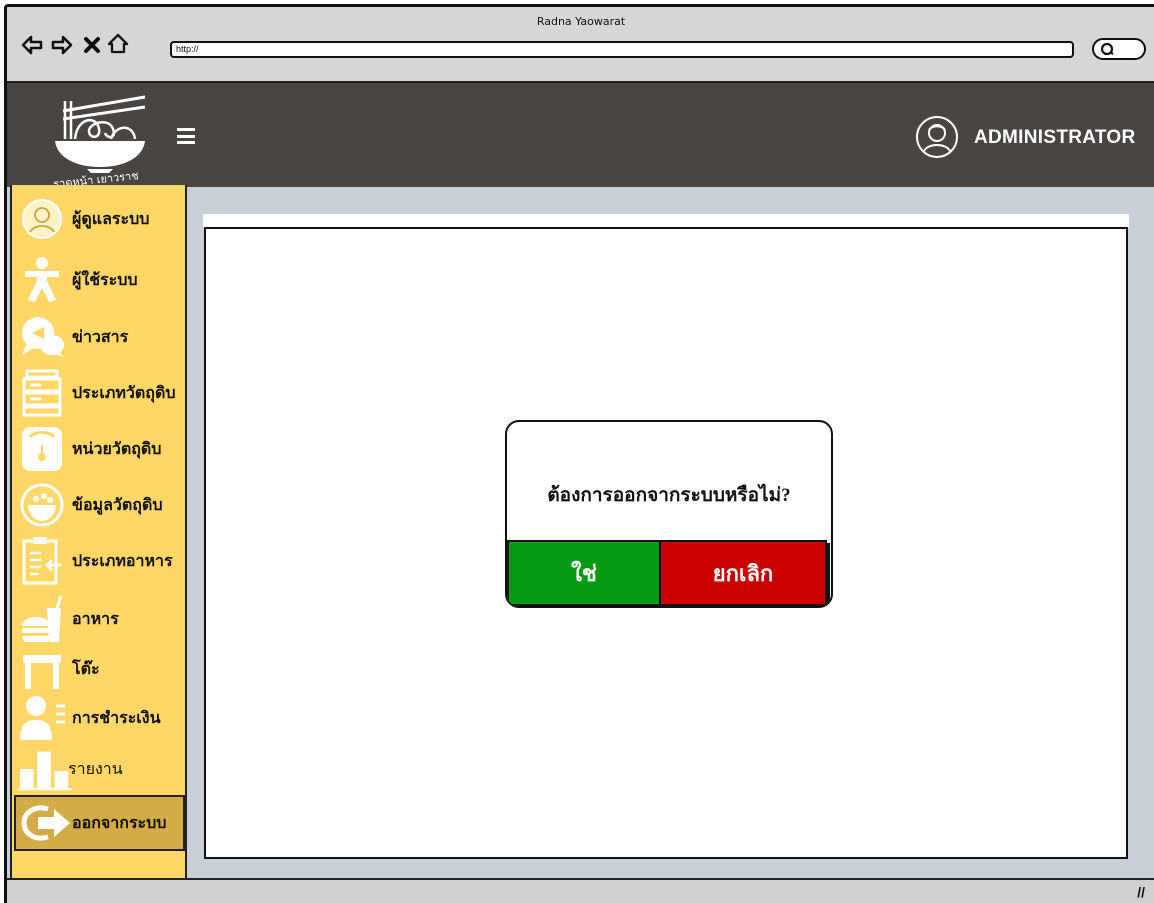 The height and width of the screenshot is (903, 1154). I want to click on back-icon, so click(32, 45).